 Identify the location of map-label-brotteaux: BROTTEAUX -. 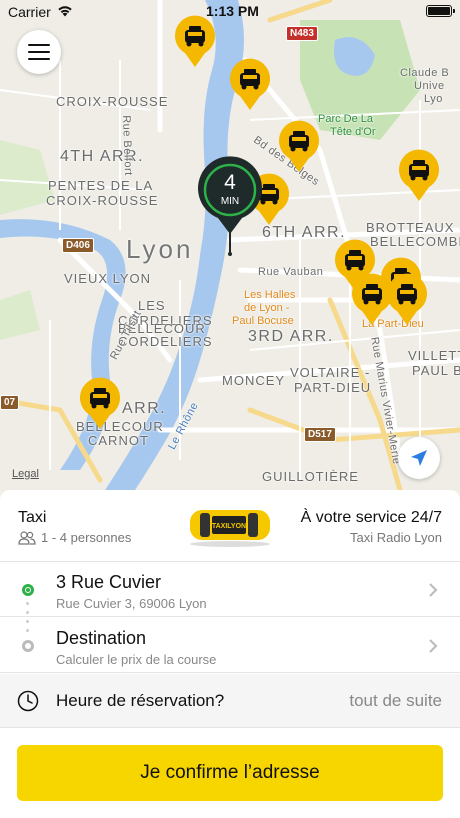
(413, 227).